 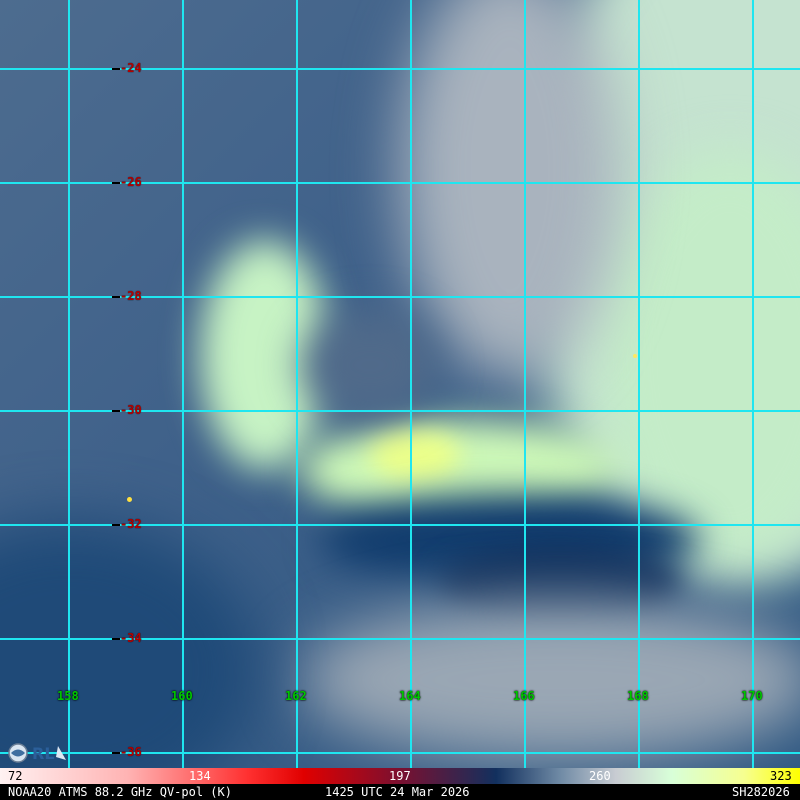 What do you see at coordinates (415, 455) in the screenshot?
I see `bright-spot` at bounding box center [415, 455].